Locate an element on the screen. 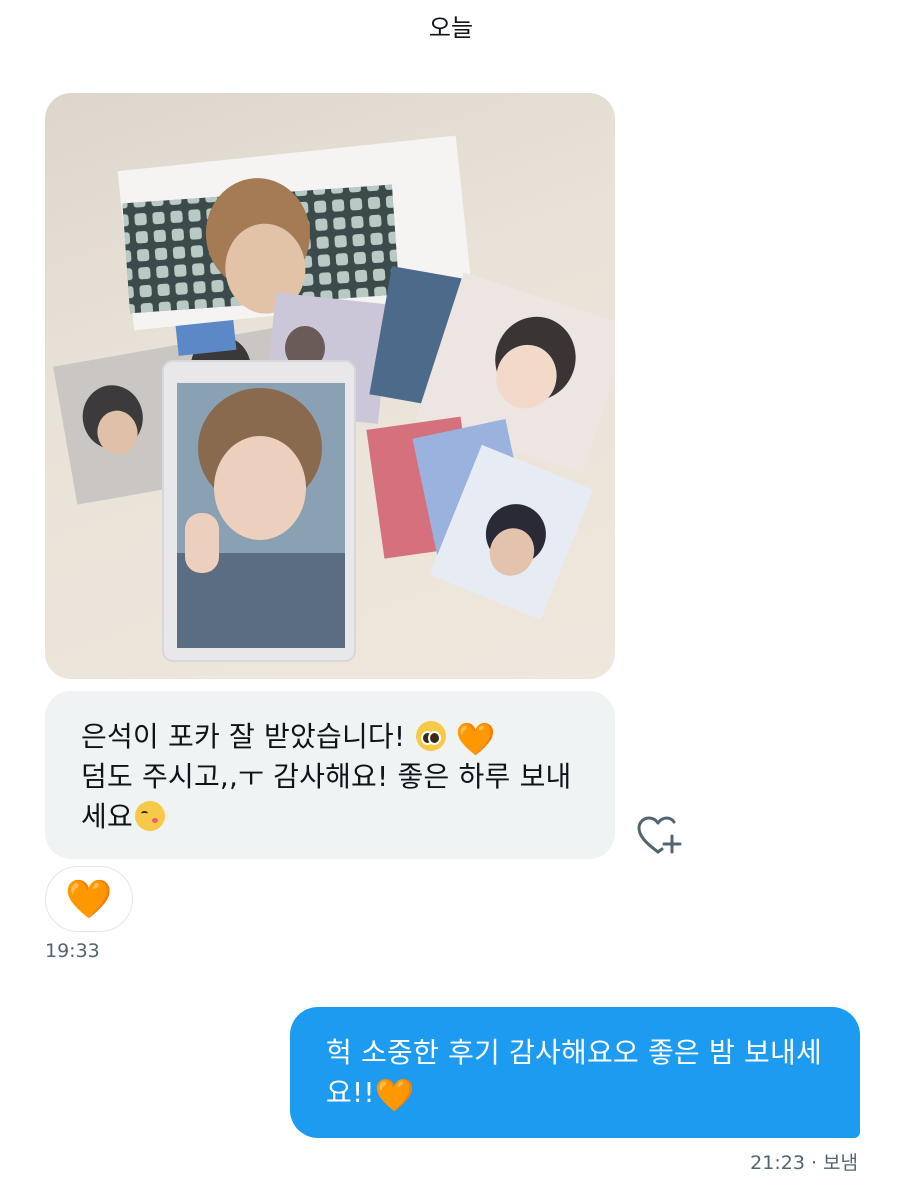  sent-line-2: 요!! is located at coordinates (350, 1092).